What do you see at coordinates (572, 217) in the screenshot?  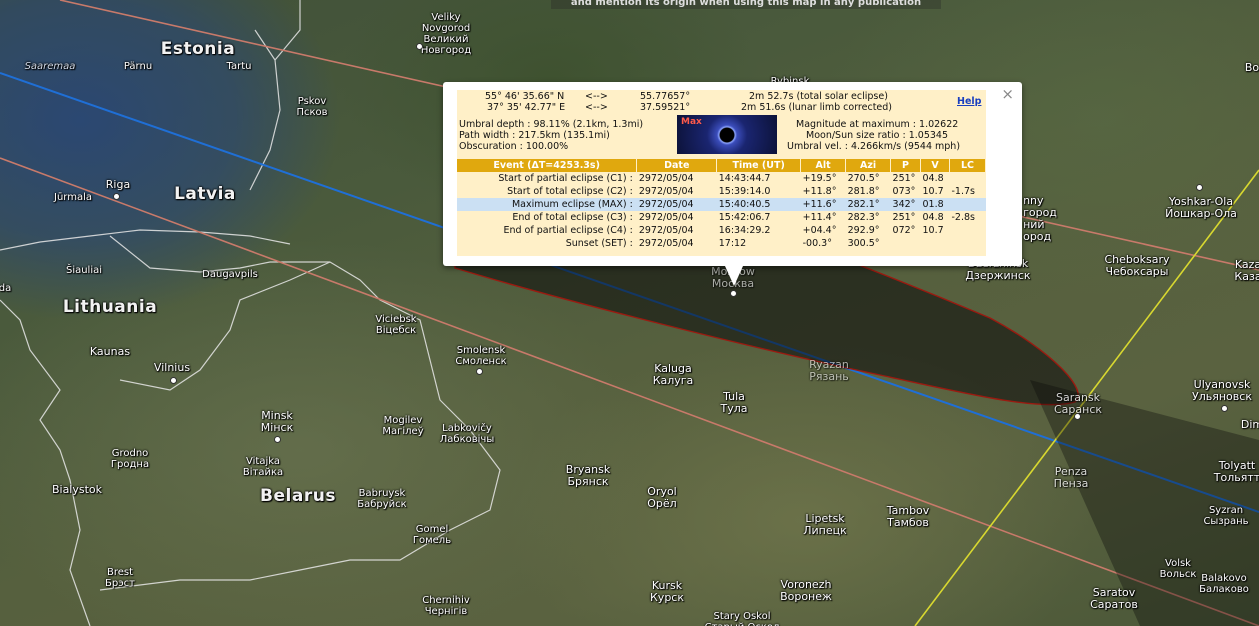 I see `table-cell: End of total eclipse (C3) :` at bounding box center [572, 217].